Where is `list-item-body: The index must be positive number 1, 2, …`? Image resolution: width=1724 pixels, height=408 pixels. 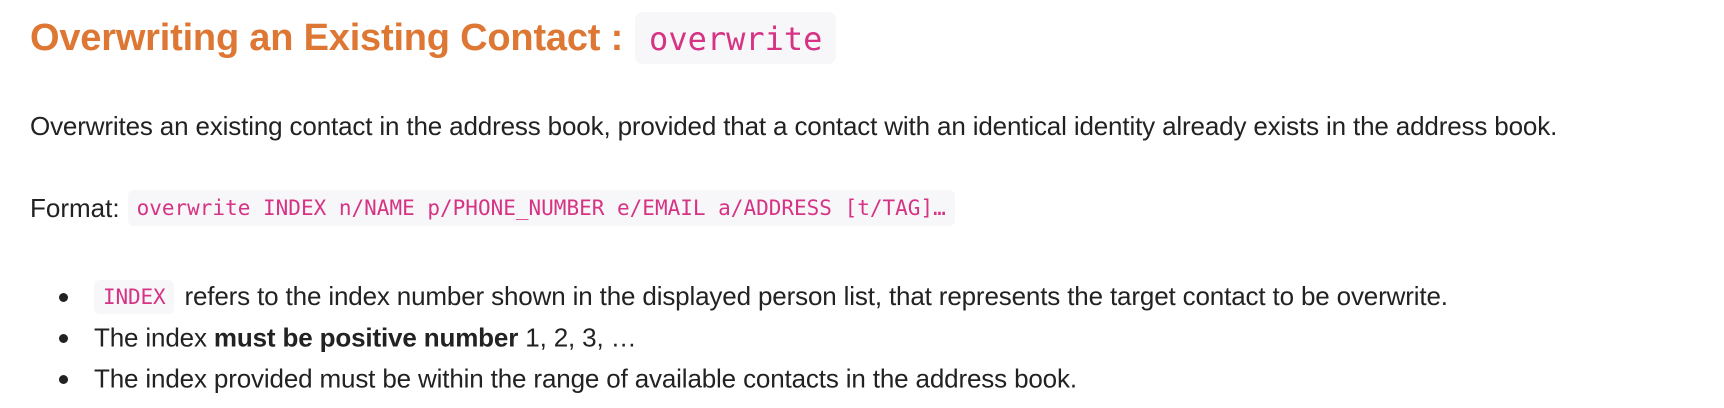
list-item-body: The index must be positive number 1, 2, … is located at coordinates (365, 337).